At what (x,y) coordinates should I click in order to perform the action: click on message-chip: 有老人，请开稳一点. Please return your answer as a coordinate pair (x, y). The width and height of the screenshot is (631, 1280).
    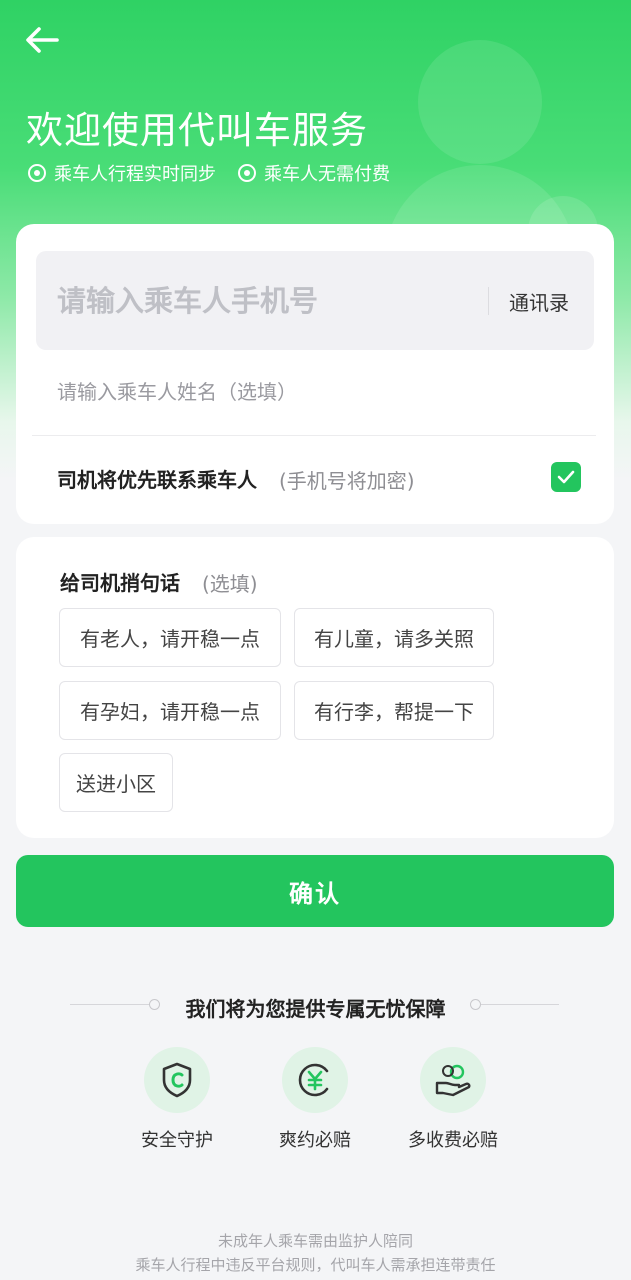
    Looking at the image, I should click on (170, 637).